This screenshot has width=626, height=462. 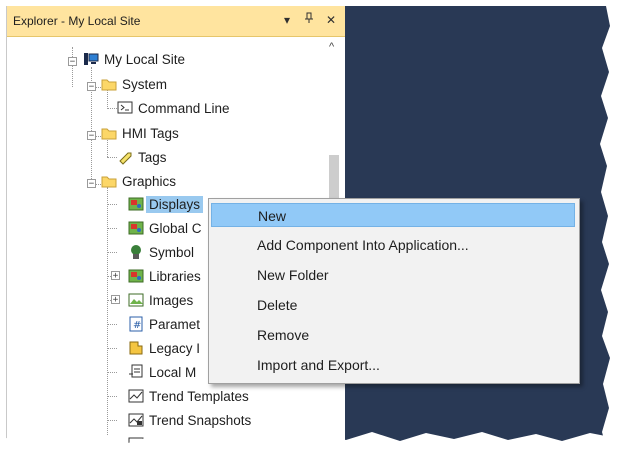 I want to click on parameter-icon: #, so click(x=136, y=324).